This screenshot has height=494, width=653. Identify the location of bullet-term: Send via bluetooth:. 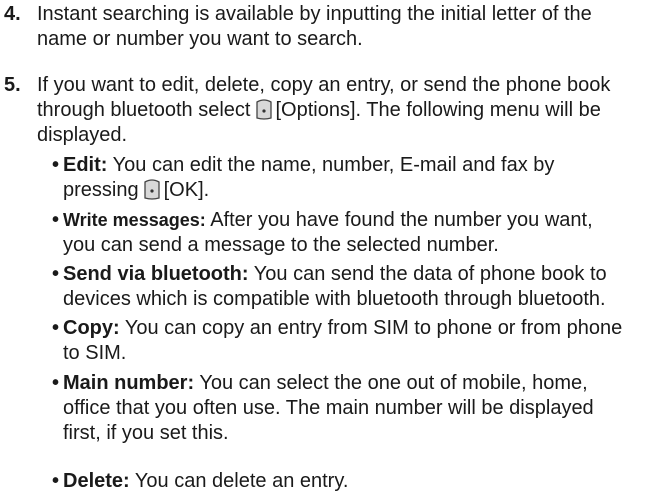
(156, 274).